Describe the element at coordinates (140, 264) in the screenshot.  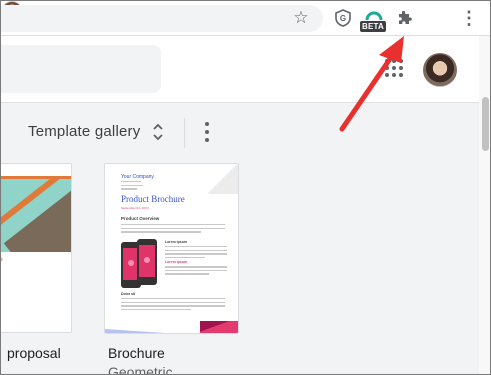
I see `brochure-phone-image` at that location.